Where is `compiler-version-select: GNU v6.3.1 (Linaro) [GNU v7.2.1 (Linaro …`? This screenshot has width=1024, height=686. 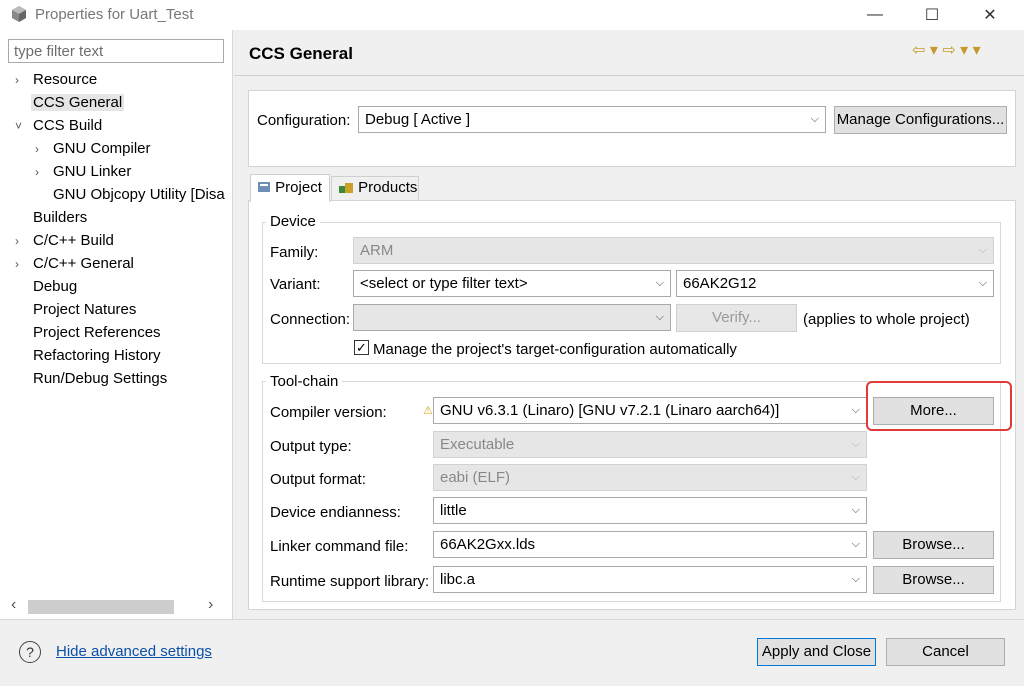
compiler-version-select: GNU v6.3.1 (Linaro) [GNU v7.2.1 (Linaro … is located at coordinates (650, 410).